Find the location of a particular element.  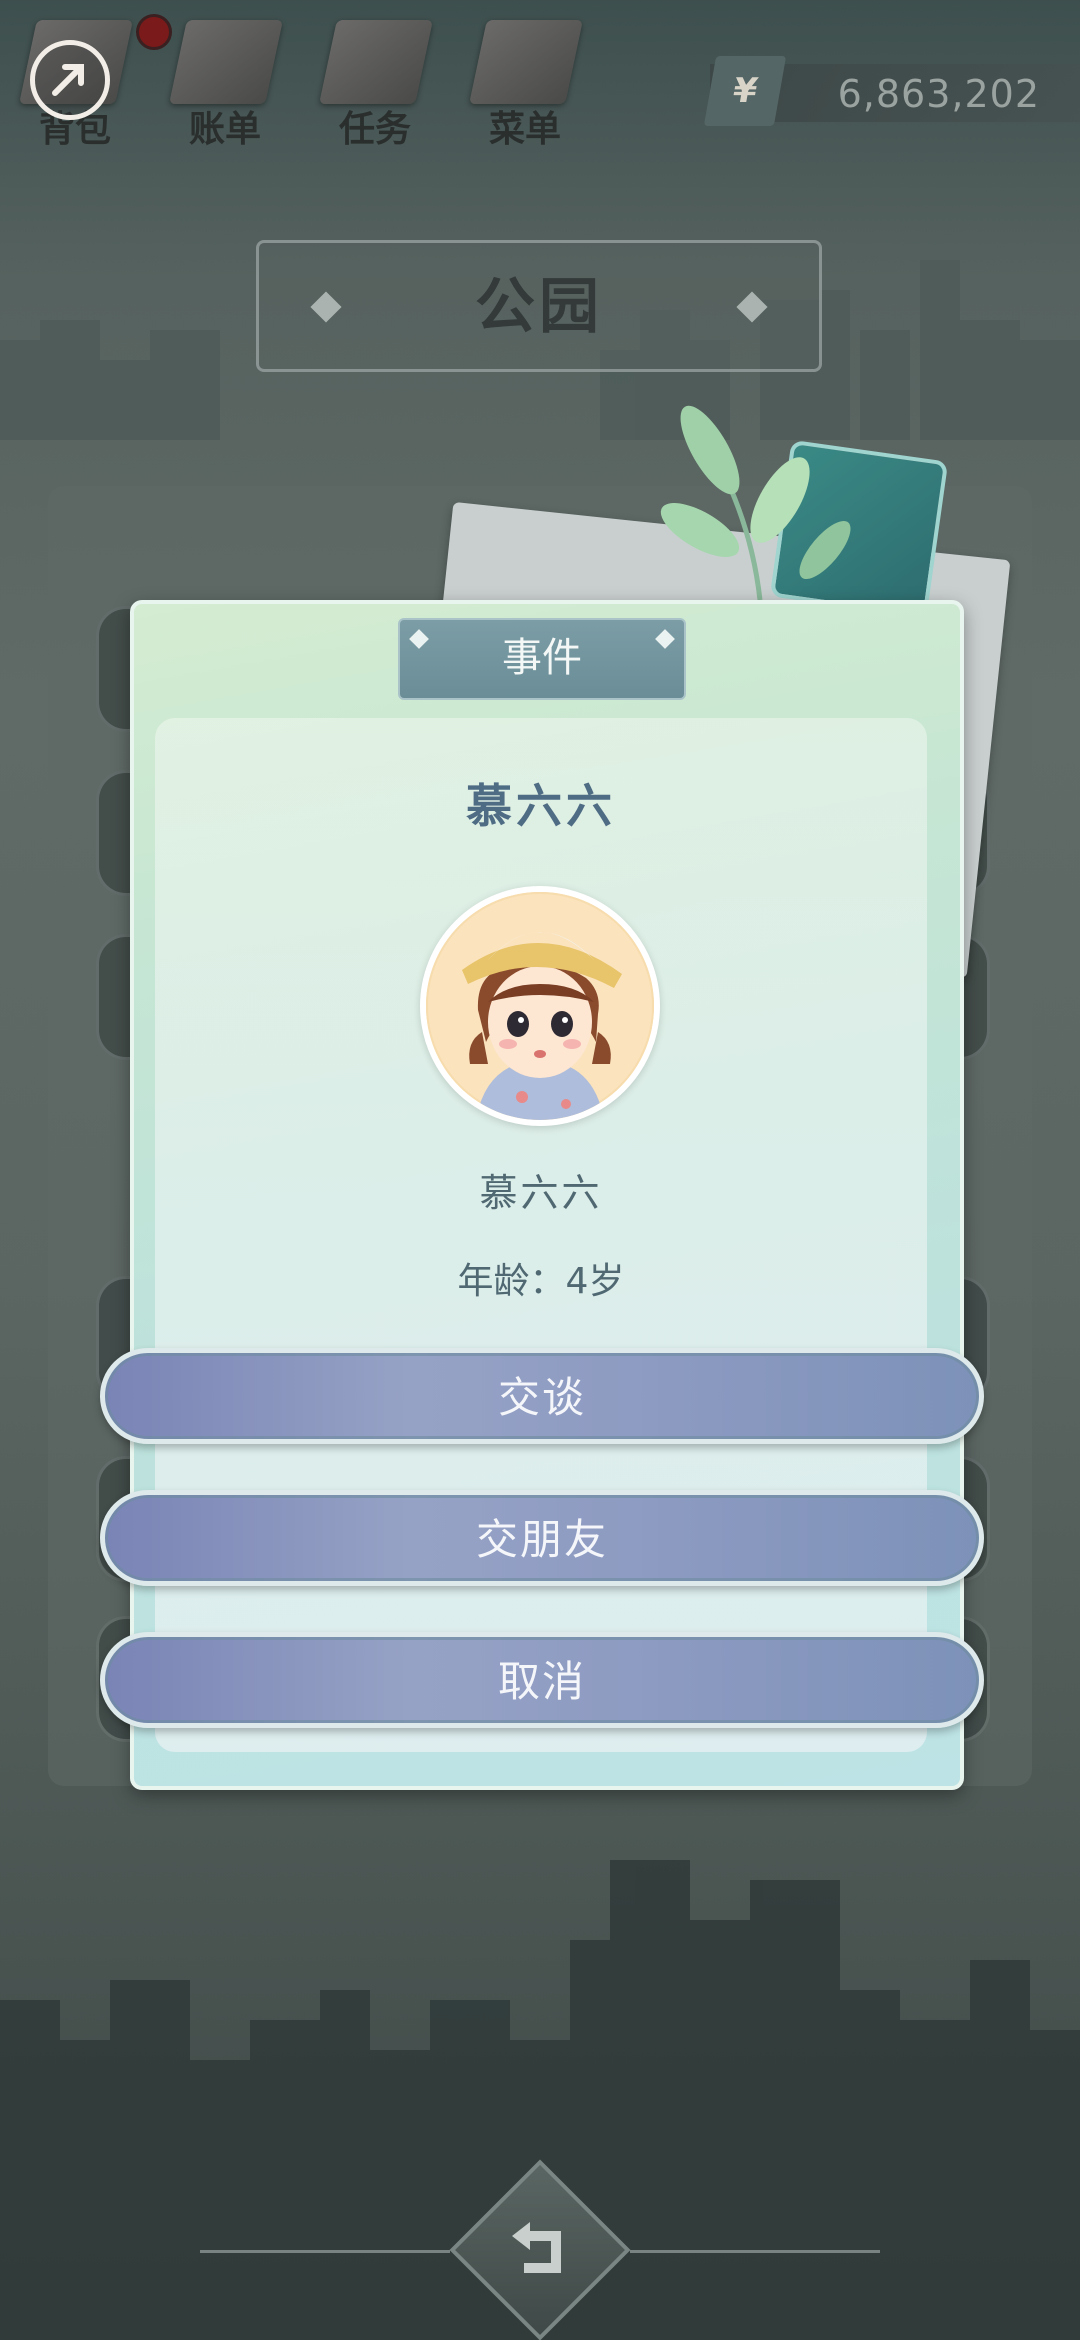

location-banner: 公园 is located at coordinates (539, 306).